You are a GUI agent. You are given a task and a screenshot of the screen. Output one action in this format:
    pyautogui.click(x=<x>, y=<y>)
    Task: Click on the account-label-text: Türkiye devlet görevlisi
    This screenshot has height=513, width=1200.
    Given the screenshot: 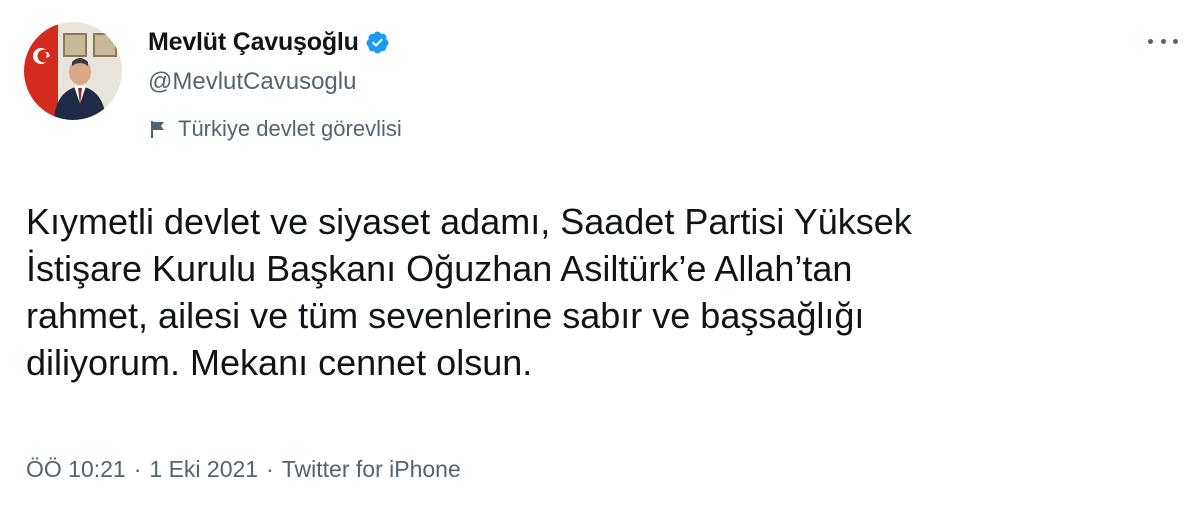 What is the action you would take?
    pyautogui.click(x=290, y=128)
    